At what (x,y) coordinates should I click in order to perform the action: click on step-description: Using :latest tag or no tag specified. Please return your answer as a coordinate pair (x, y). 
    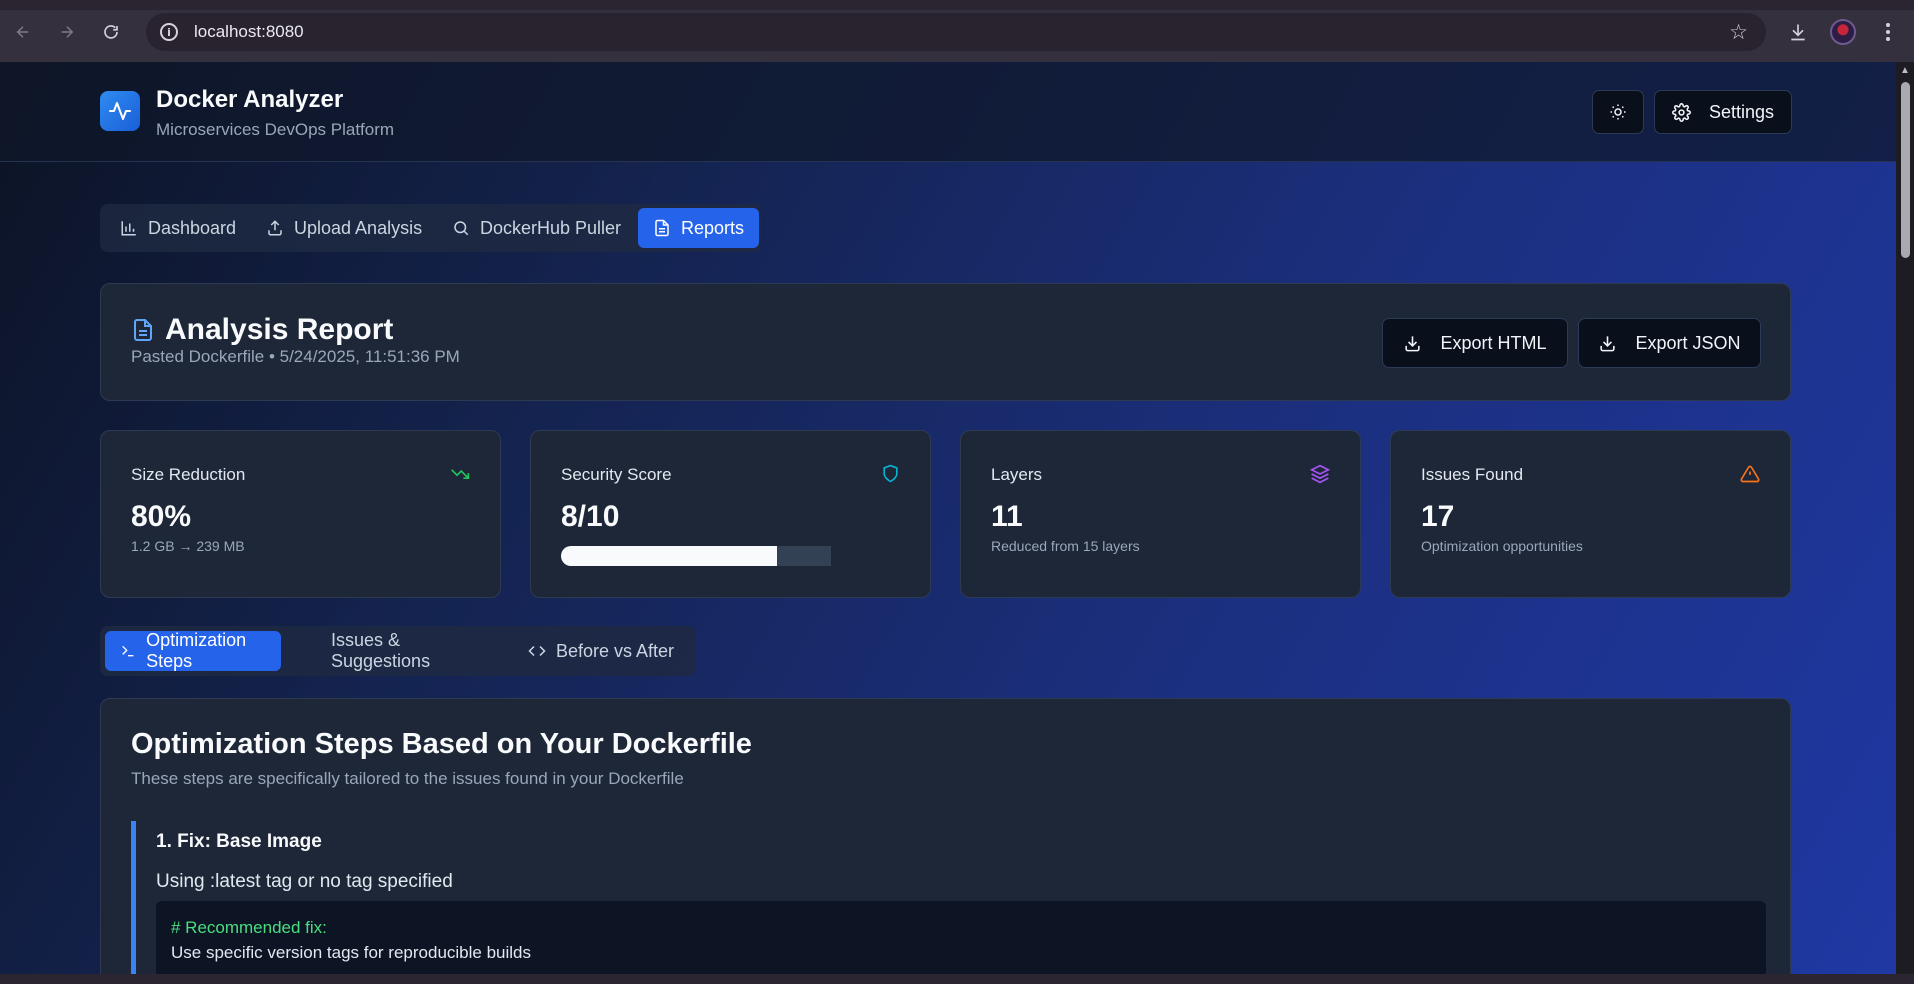
    Looking at the image, I should click on (304, 881).